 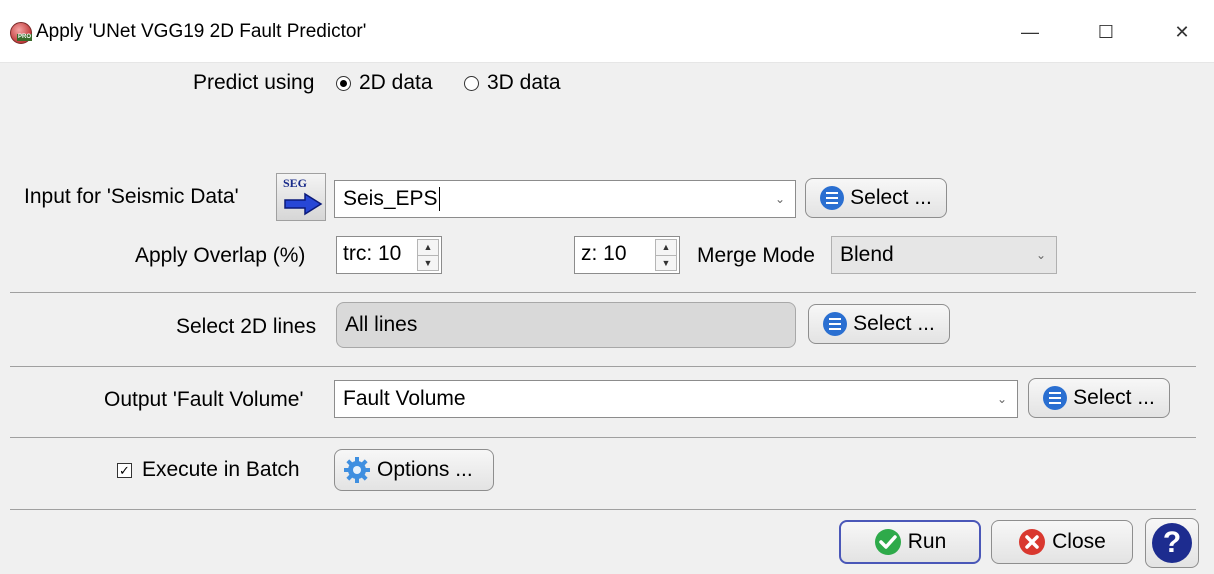 I want to click on seg-icon-text: SEG, so click(x=295, y=183).